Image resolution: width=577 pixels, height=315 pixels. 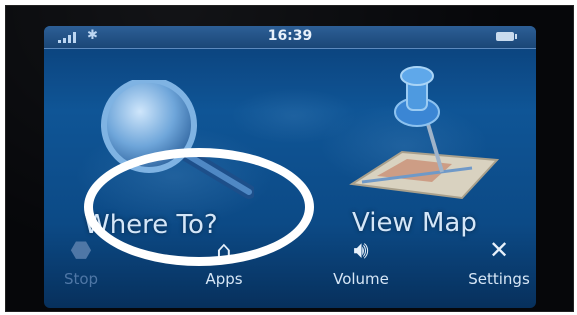 I want to click on clock: 16:39, so click(x=290, y=36).